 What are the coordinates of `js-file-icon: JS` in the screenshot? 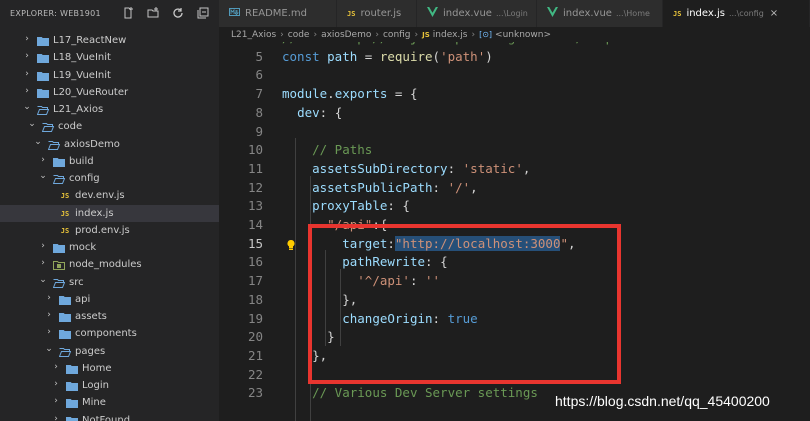 It's located at (65, 213).